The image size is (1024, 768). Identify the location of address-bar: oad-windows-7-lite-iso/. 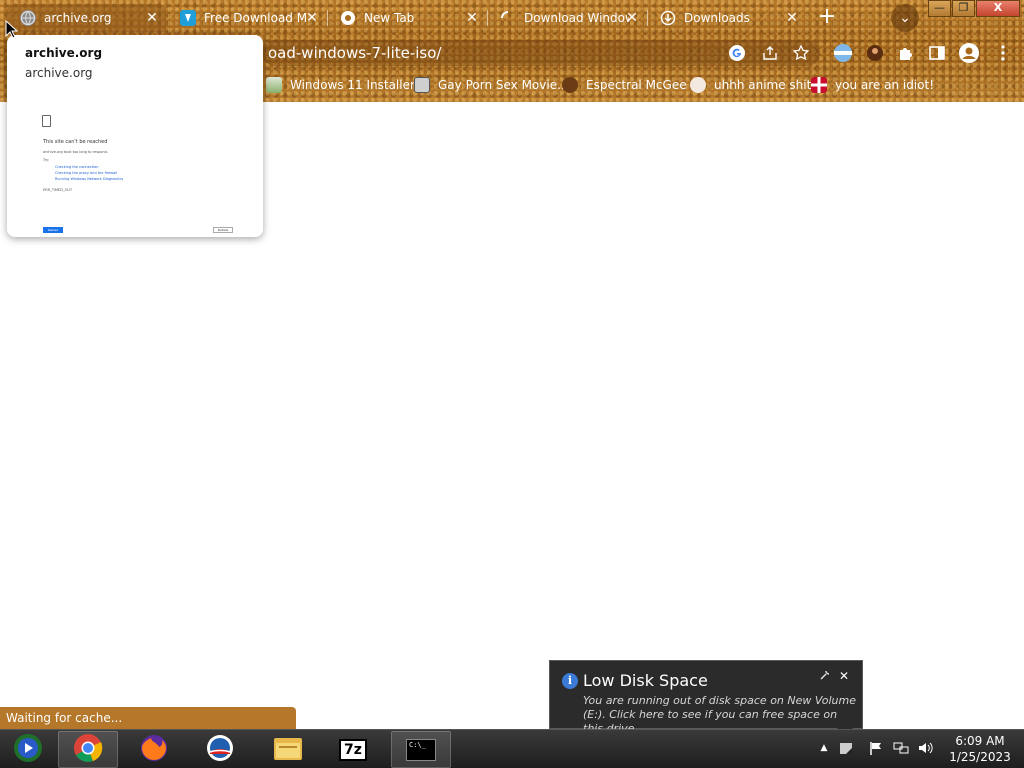
(541, 53).